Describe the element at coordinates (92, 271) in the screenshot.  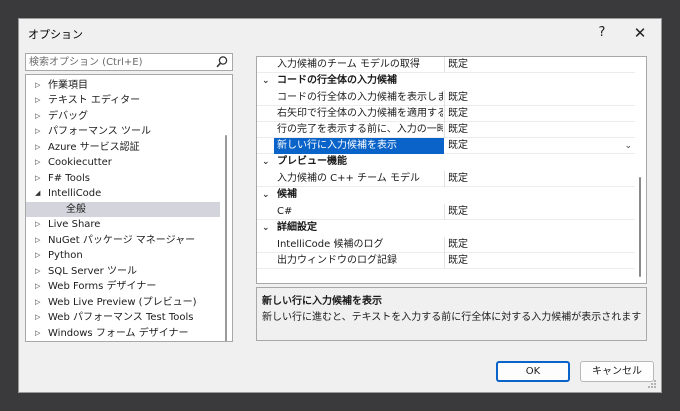
I see `tree-item-label: SQL Server ツール` at that location.